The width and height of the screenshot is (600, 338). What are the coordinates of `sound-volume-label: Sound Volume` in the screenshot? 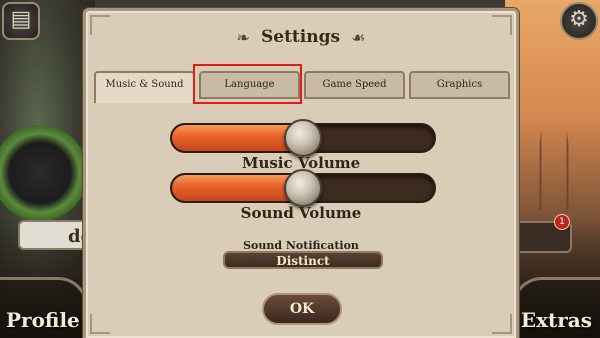 It's located at (301, 213).